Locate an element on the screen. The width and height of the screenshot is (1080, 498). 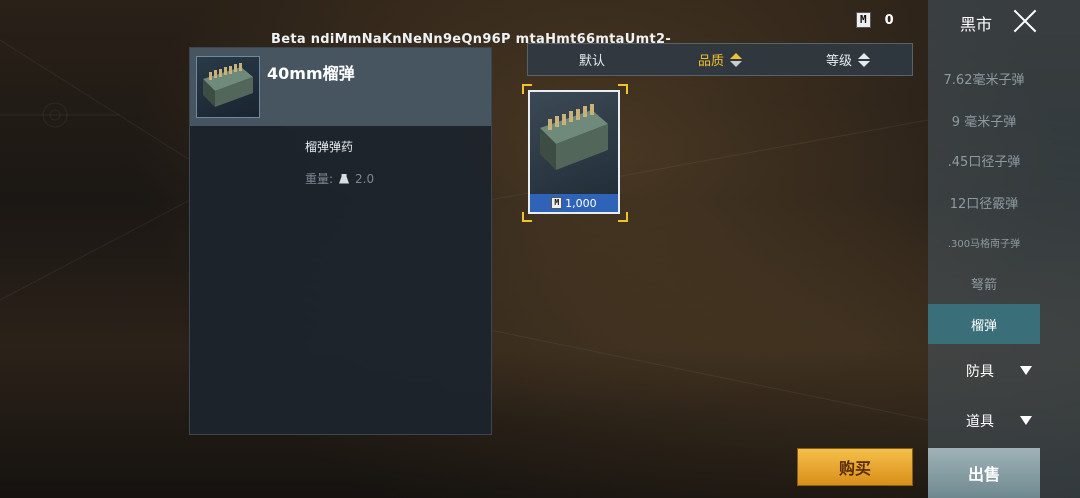
item-detail-header: 40mm榴弹 is located at coordinates (340, 87).